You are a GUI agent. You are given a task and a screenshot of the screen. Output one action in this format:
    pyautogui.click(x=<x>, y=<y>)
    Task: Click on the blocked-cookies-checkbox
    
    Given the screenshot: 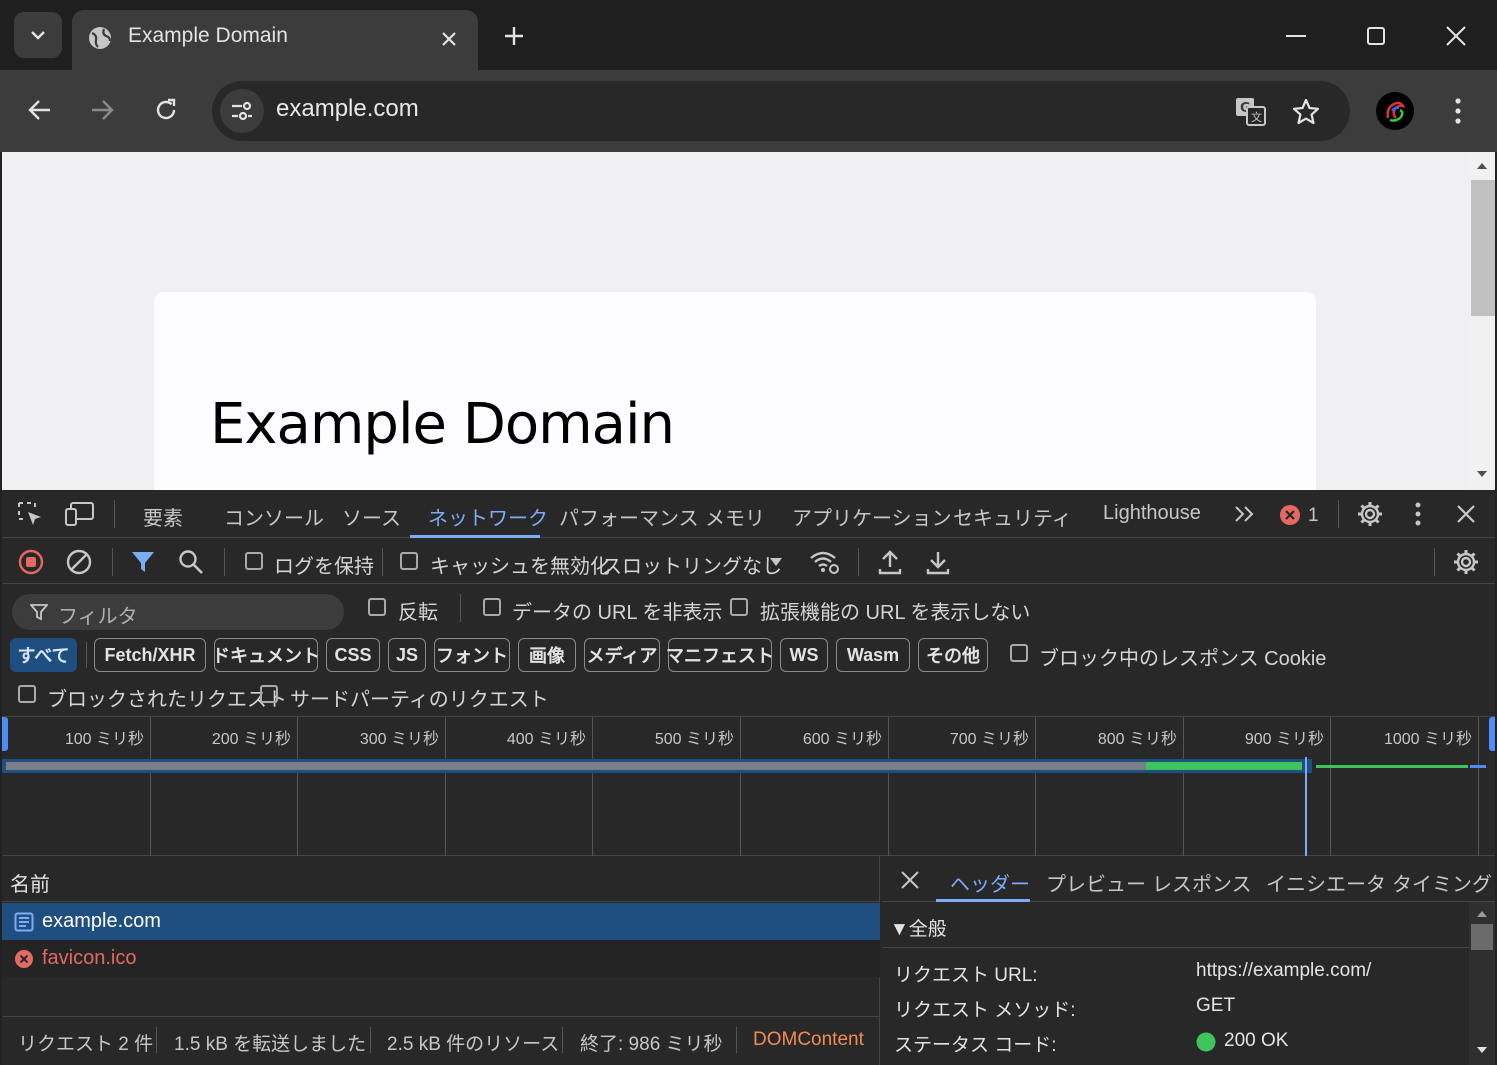 What is the action you would take?
    pyautogui.click(x=1019, y=653)
    